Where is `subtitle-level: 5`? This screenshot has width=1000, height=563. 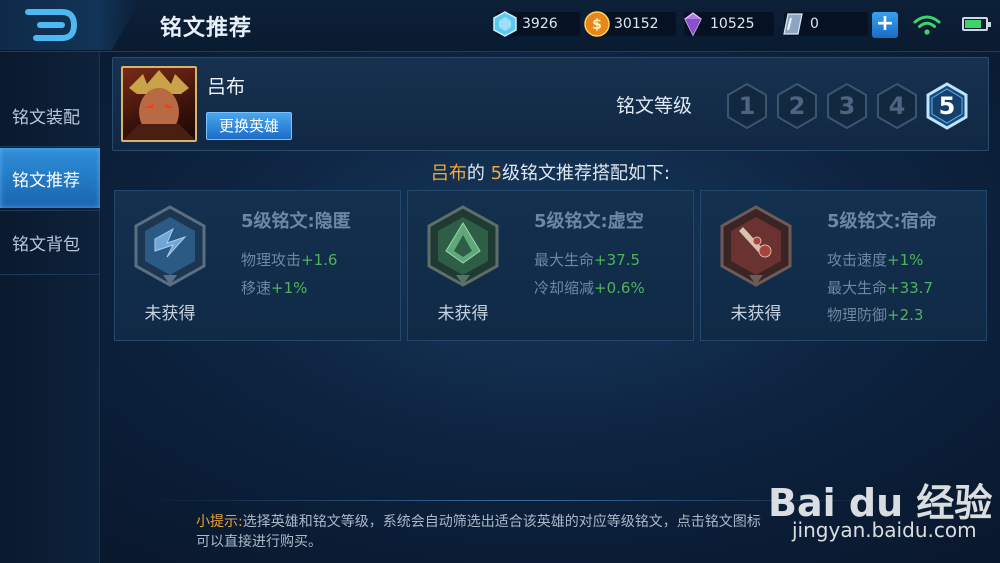 subtitle-level: 5 is located at coordinates (496, 173).